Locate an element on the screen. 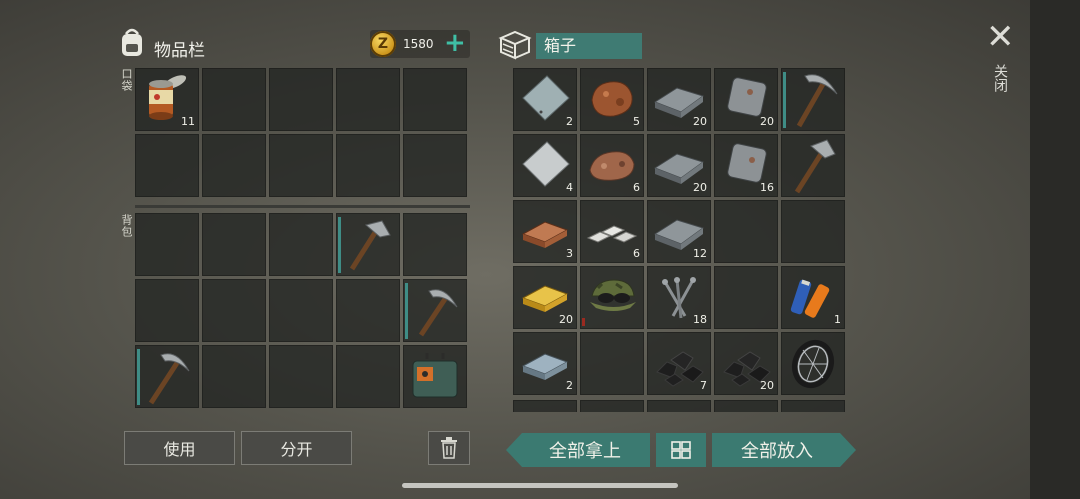 The height and width of the screenshot is (499, 1080). toolbox-icon is located at coordinates (435, 375).